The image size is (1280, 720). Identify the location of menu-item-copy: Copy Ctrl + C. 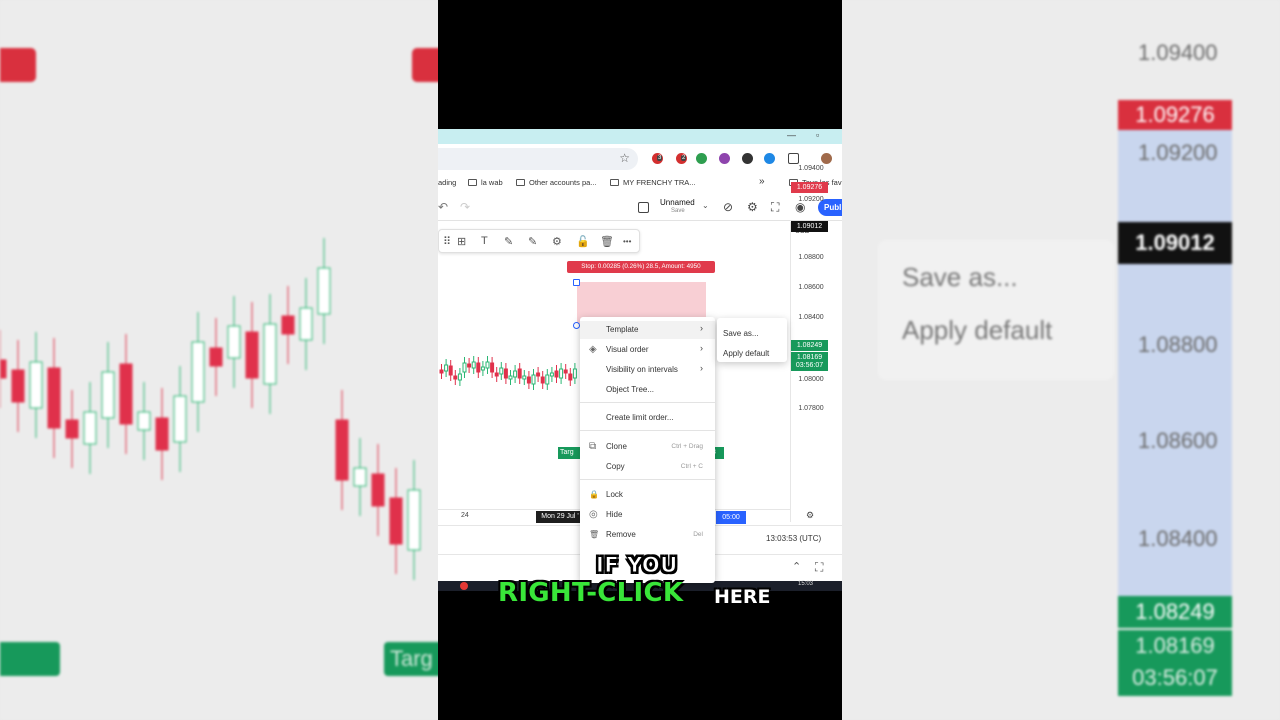
(647, 467).